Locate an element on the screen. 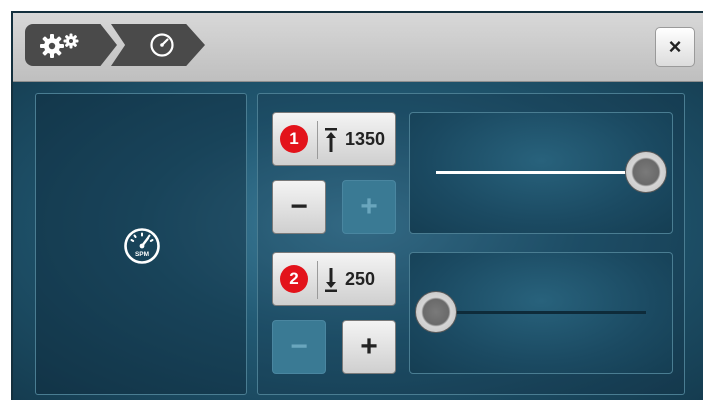 The height and width of the screenshot is (400, 703). lower-limit-value: 250 is located at coordinates (360, 279).